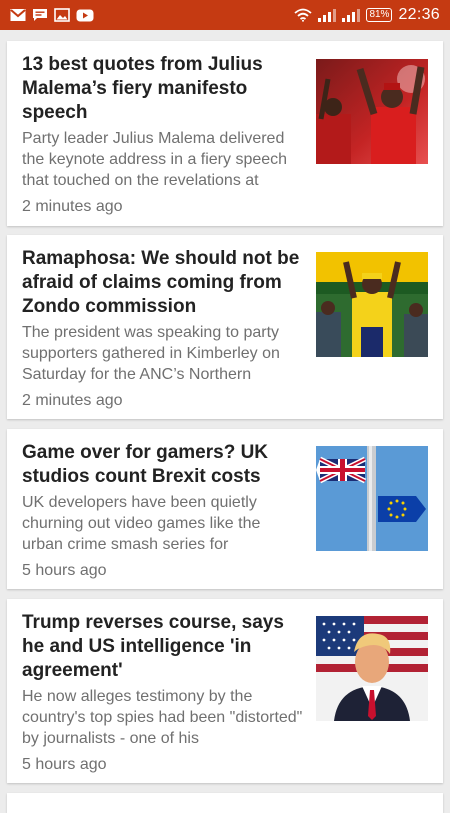 This screenshot has height=813, width=450. I want to click on wifi-icon, so click(303, 15).